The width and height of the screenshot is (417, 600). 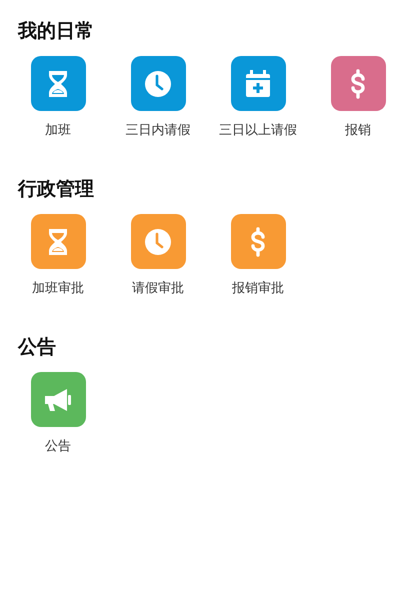 What do you see at coordinates (56, 31) in the screenshot?
I see `section-title: 我的日常` at bounding box center [56, 31].